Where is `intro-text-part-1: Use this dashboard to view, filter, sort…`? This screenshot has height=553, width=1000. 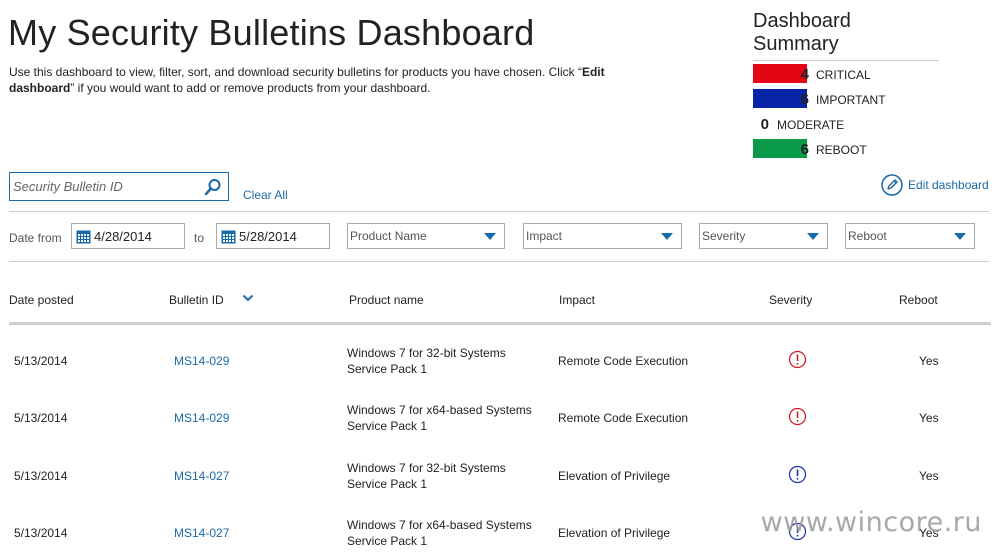 intro-text-part-1: Use this dashboard to view, filter, sort… is located at coordinates (295, 72).